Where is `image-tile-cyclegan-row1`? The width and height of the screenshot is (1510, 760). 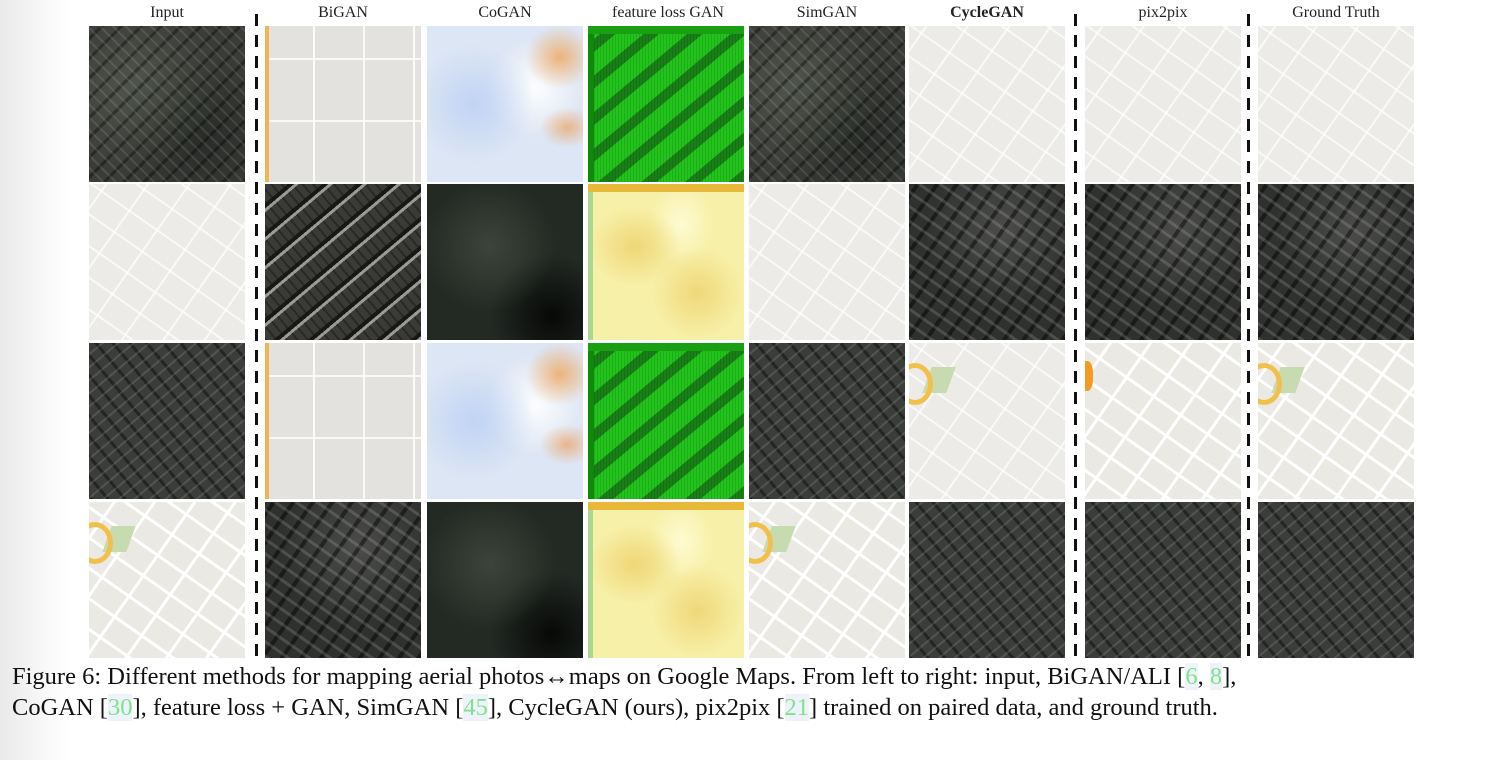 image-tile-cyclegan-row1 is located at coordinates (987, 104).